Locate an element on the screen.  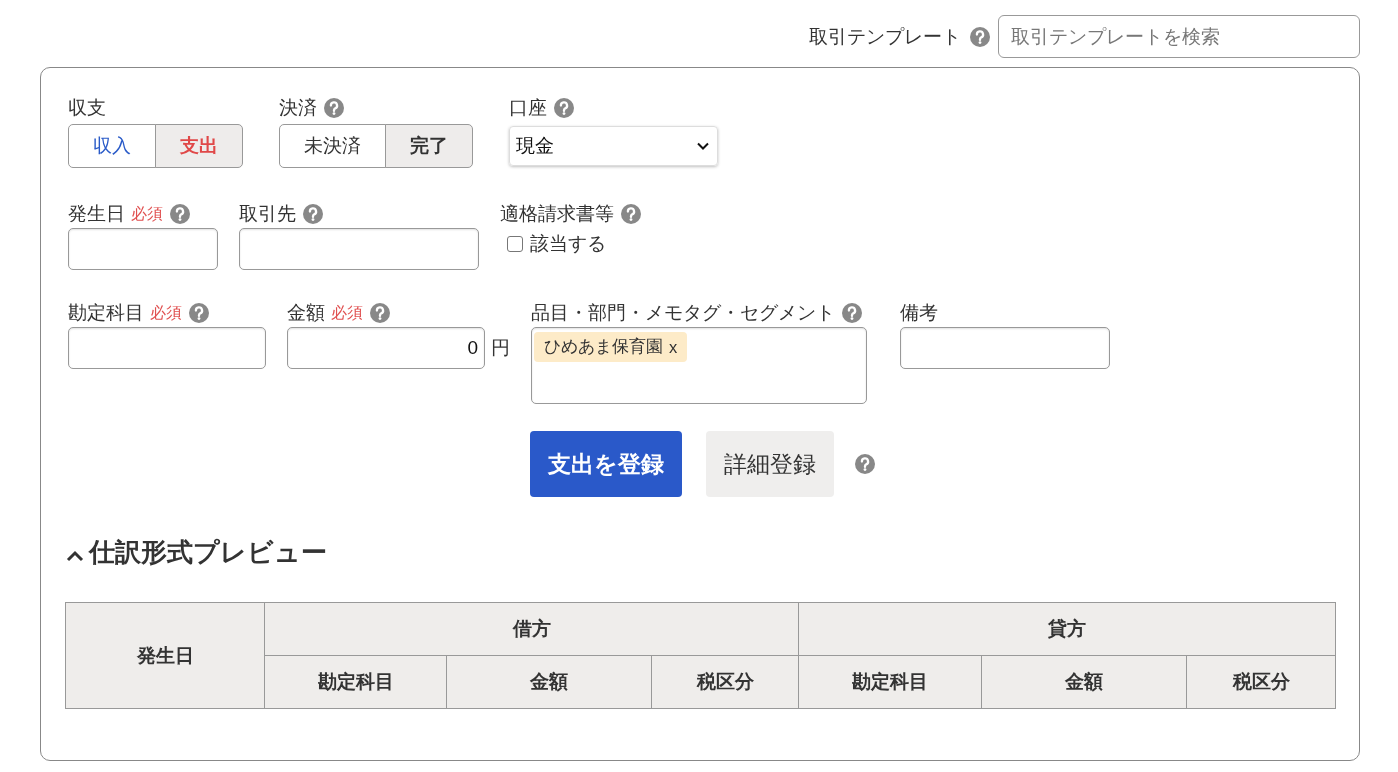
register-button: 支出を登録 is located at coordinates (606, 464).